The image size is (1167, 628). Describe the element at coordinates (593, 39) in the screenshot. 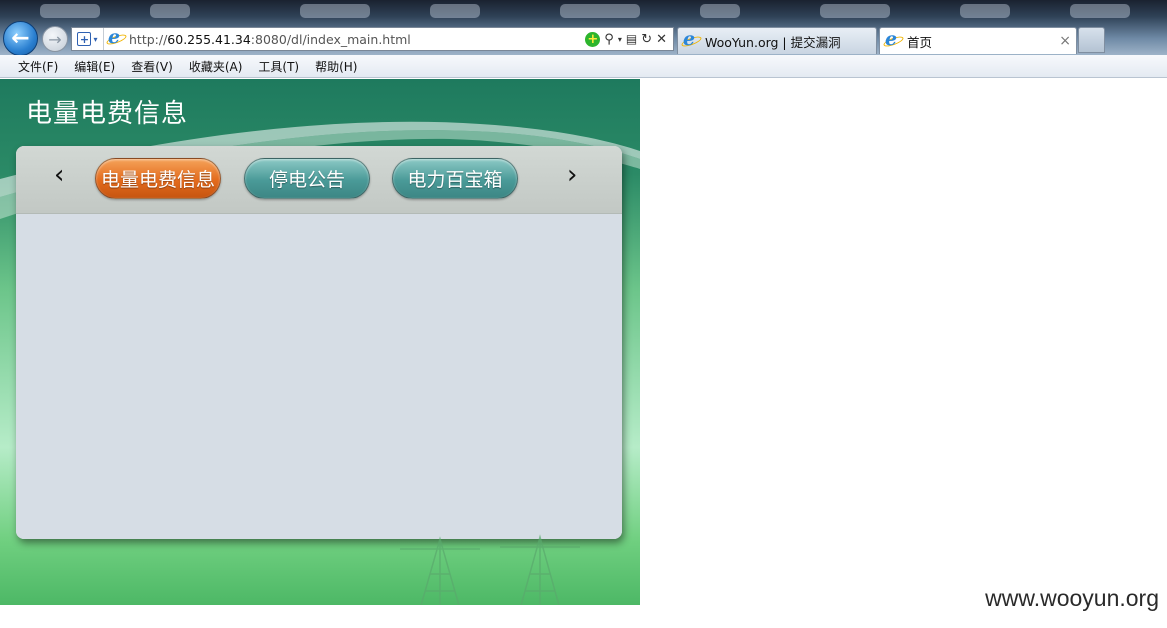

I see `cert-icon: +` at that location.